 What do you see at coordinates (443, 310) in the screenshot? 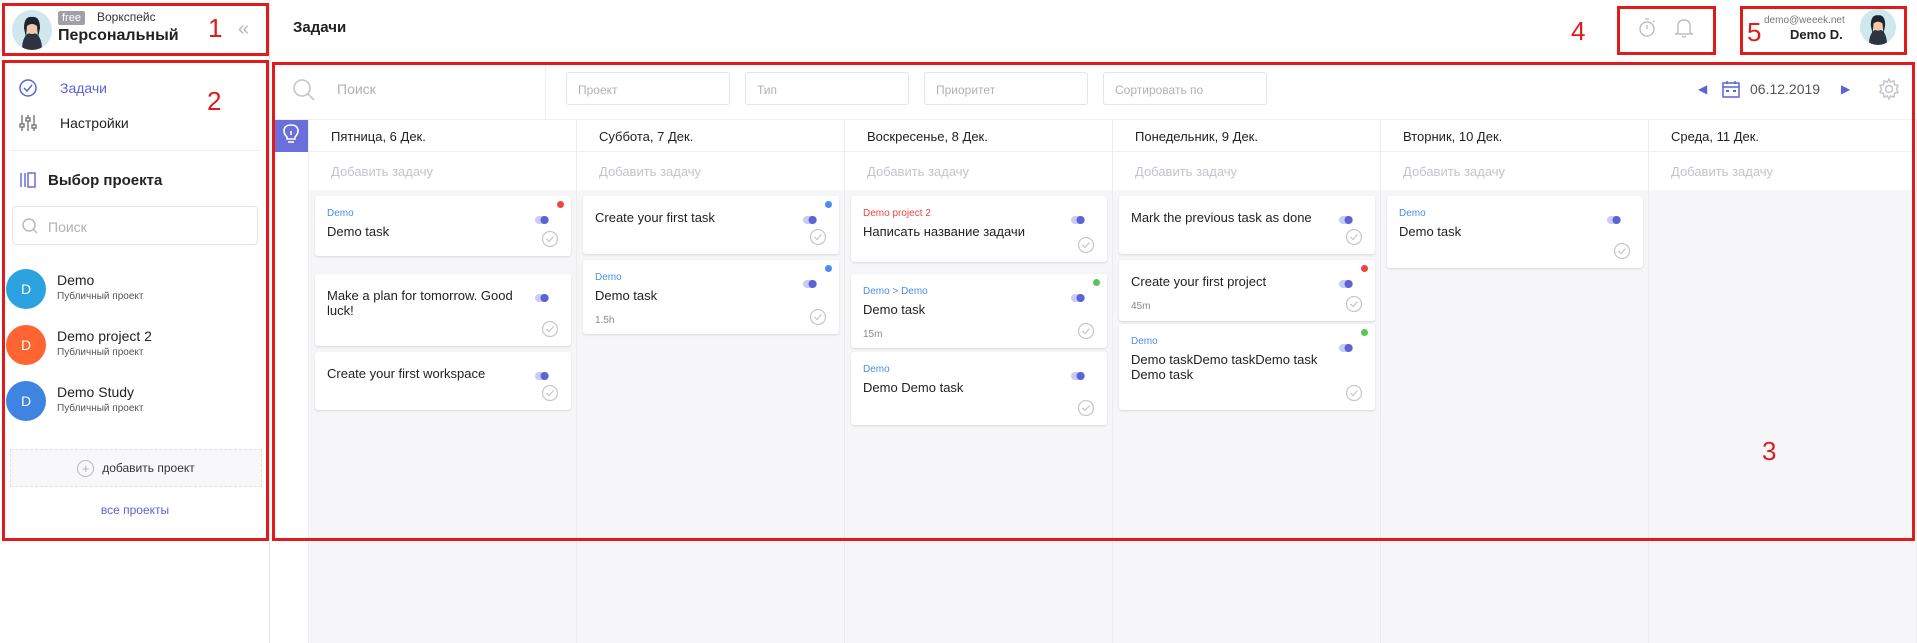
I see `task-card: Make a plan for tomorrow. Good luck!` at bounding box center [443, 310].